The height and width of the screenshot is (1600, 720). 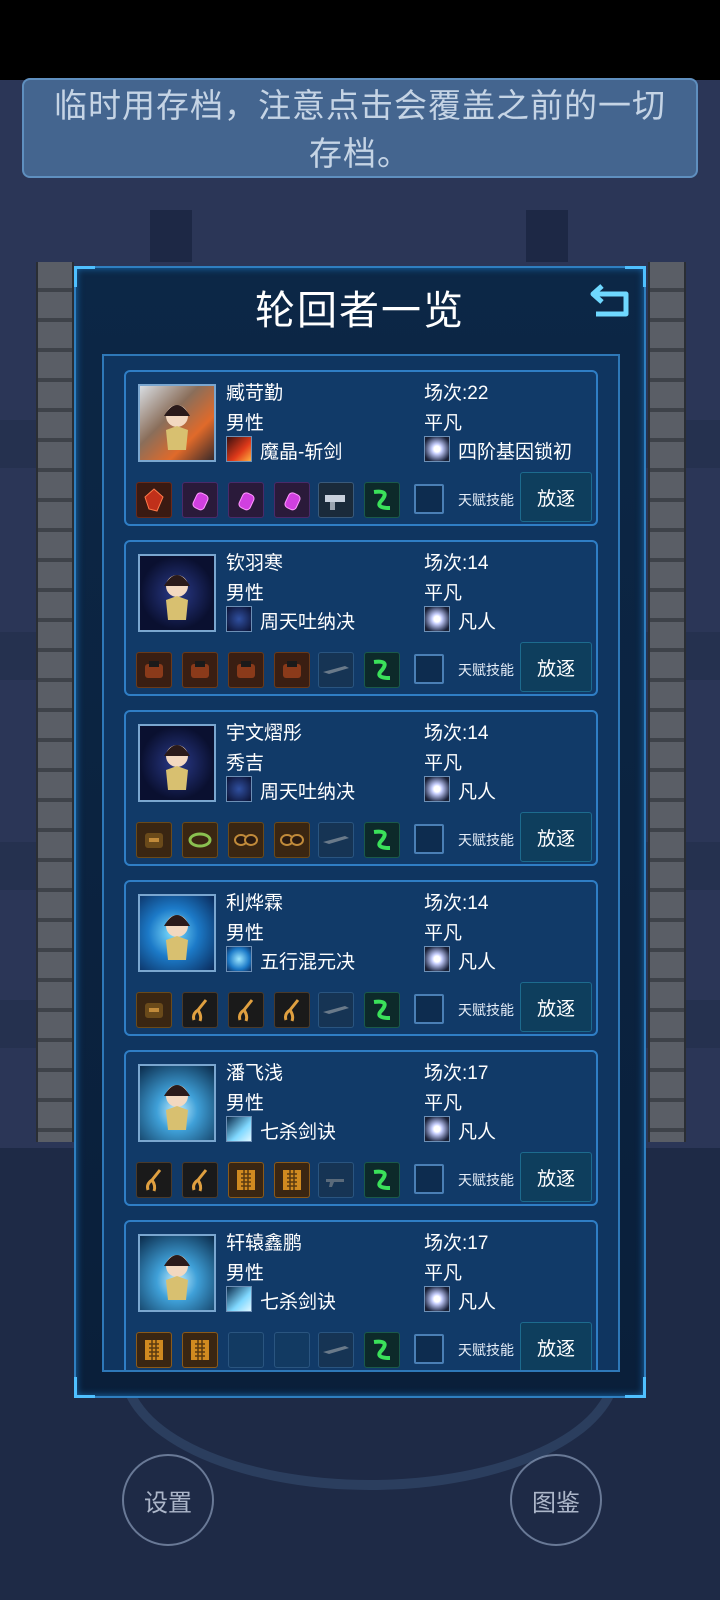 What do you see at coordinates (336, 500) in the screenshot?
I see `equipment-slot-gun` at bounding box center [336, 500].